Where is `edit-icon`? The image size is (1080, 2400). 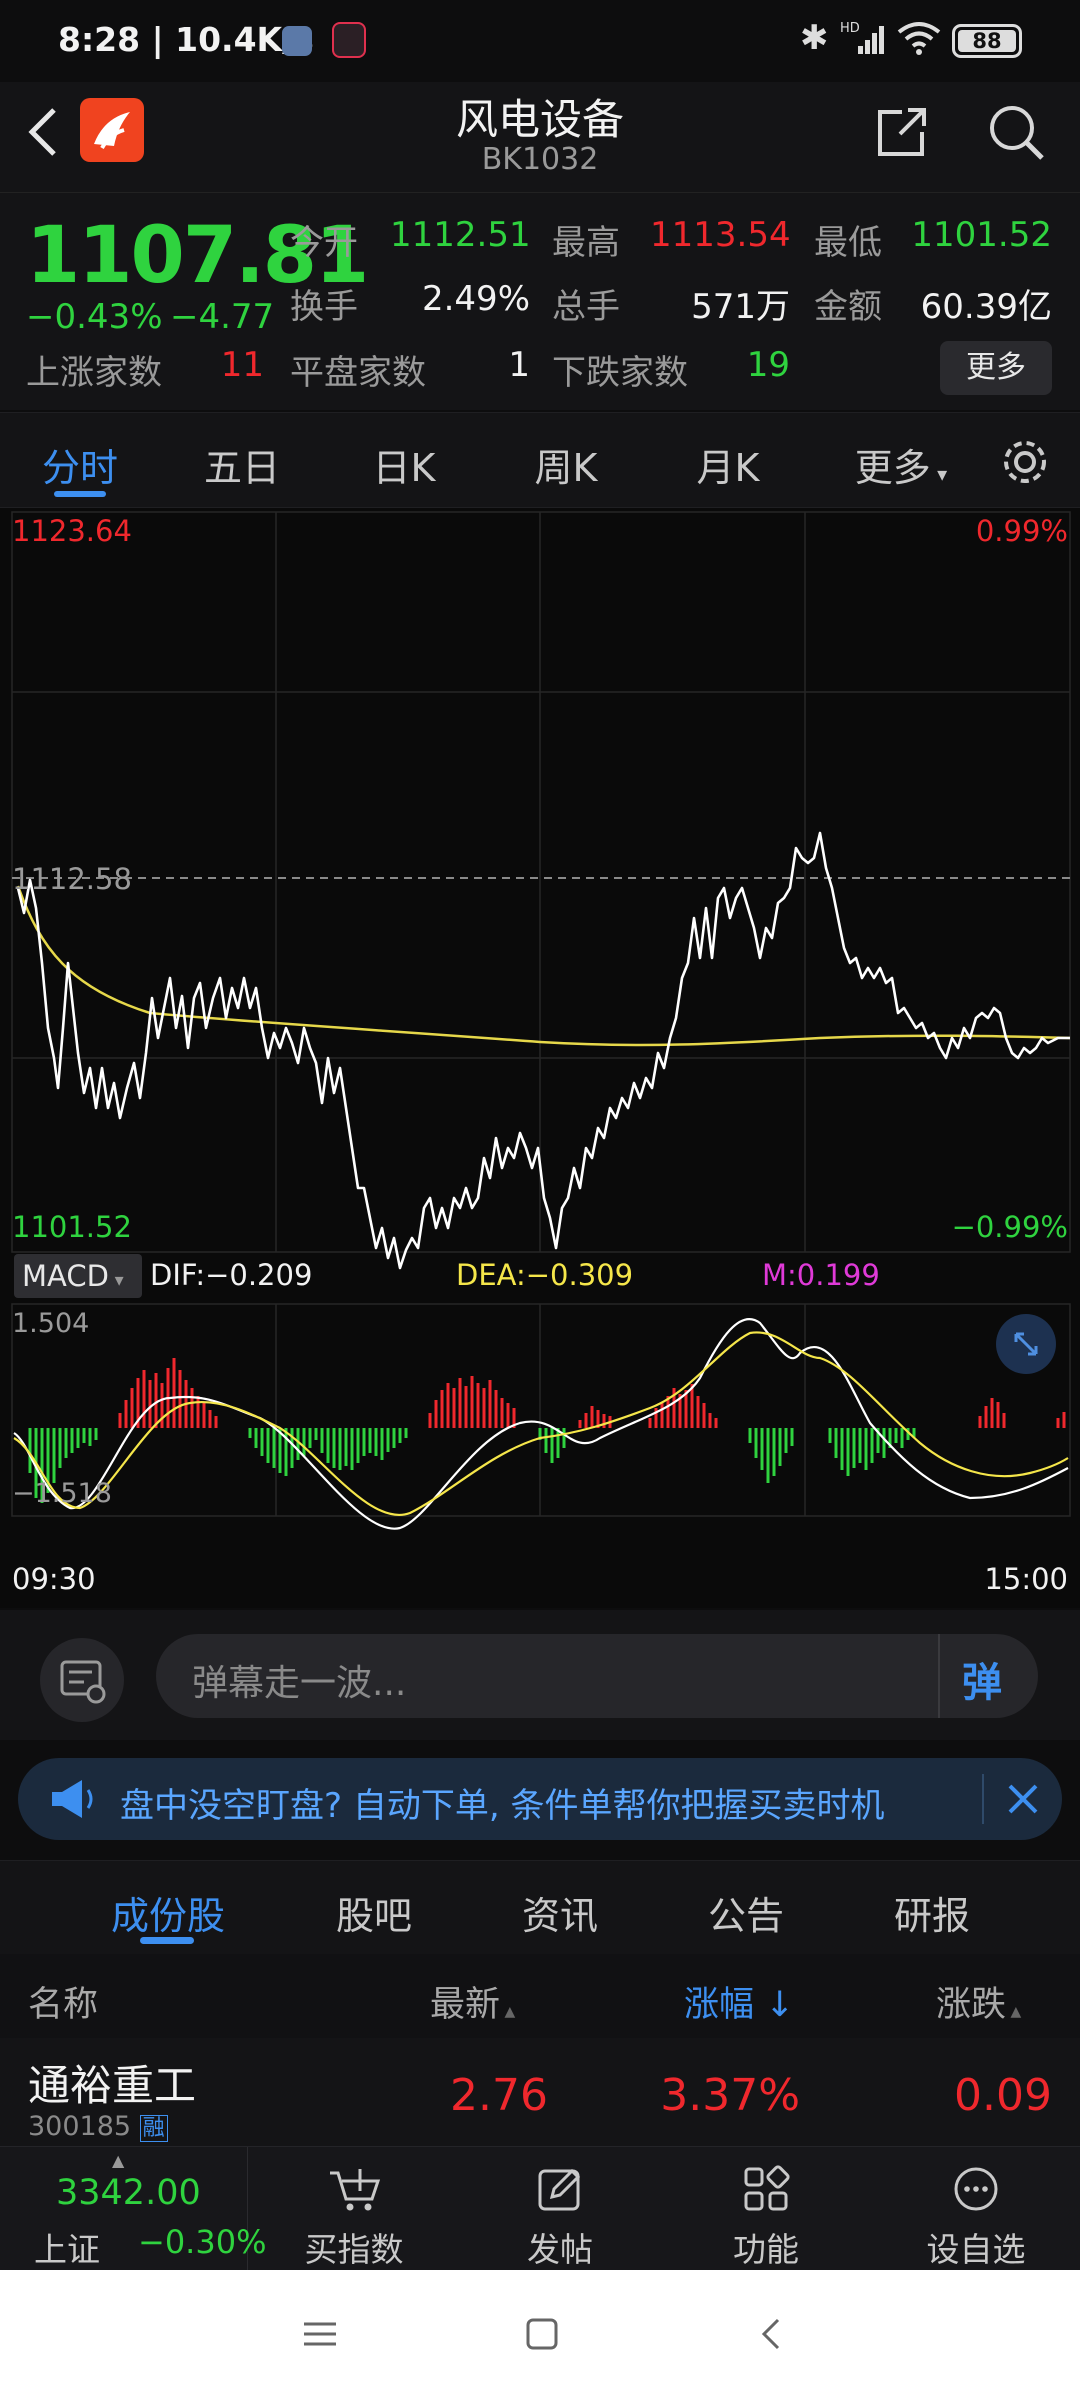
edit-icon is located at coordinates (559, 2189).